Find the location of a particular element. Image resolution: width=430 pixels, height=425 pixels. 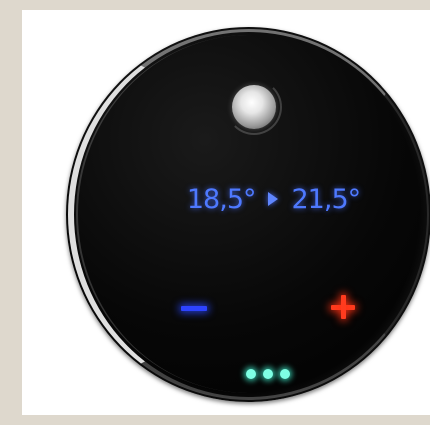

decrease-button is located at coordinates (194, 308).